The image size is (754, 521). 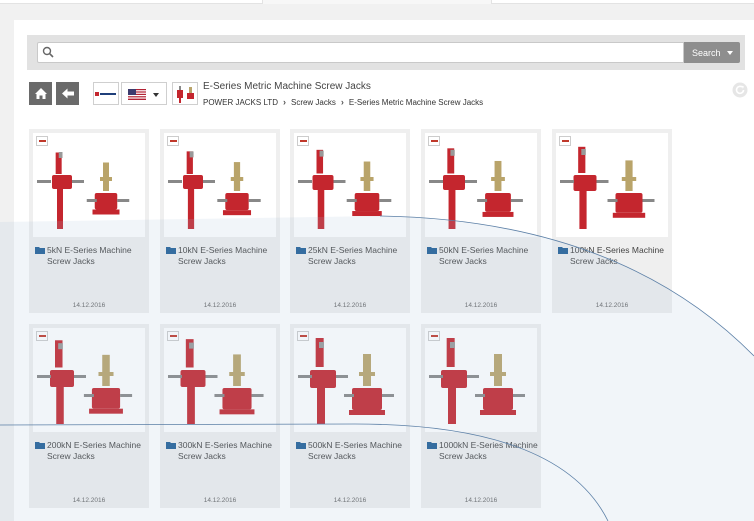 I want to click on search-button-label: Search, so click(x=706, y=52).